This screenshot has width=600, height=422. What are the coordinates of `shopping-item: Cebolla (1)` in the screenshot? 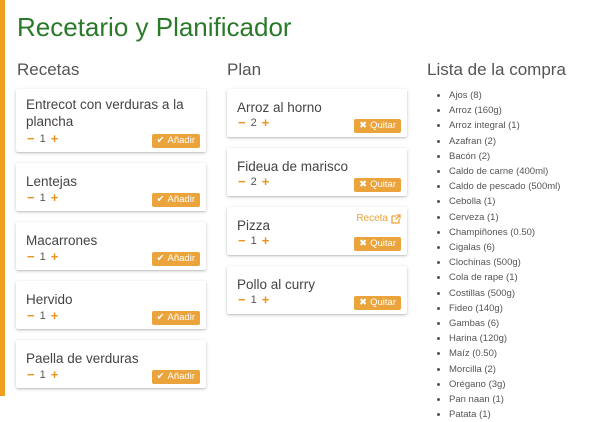 It's located at (504, 201).